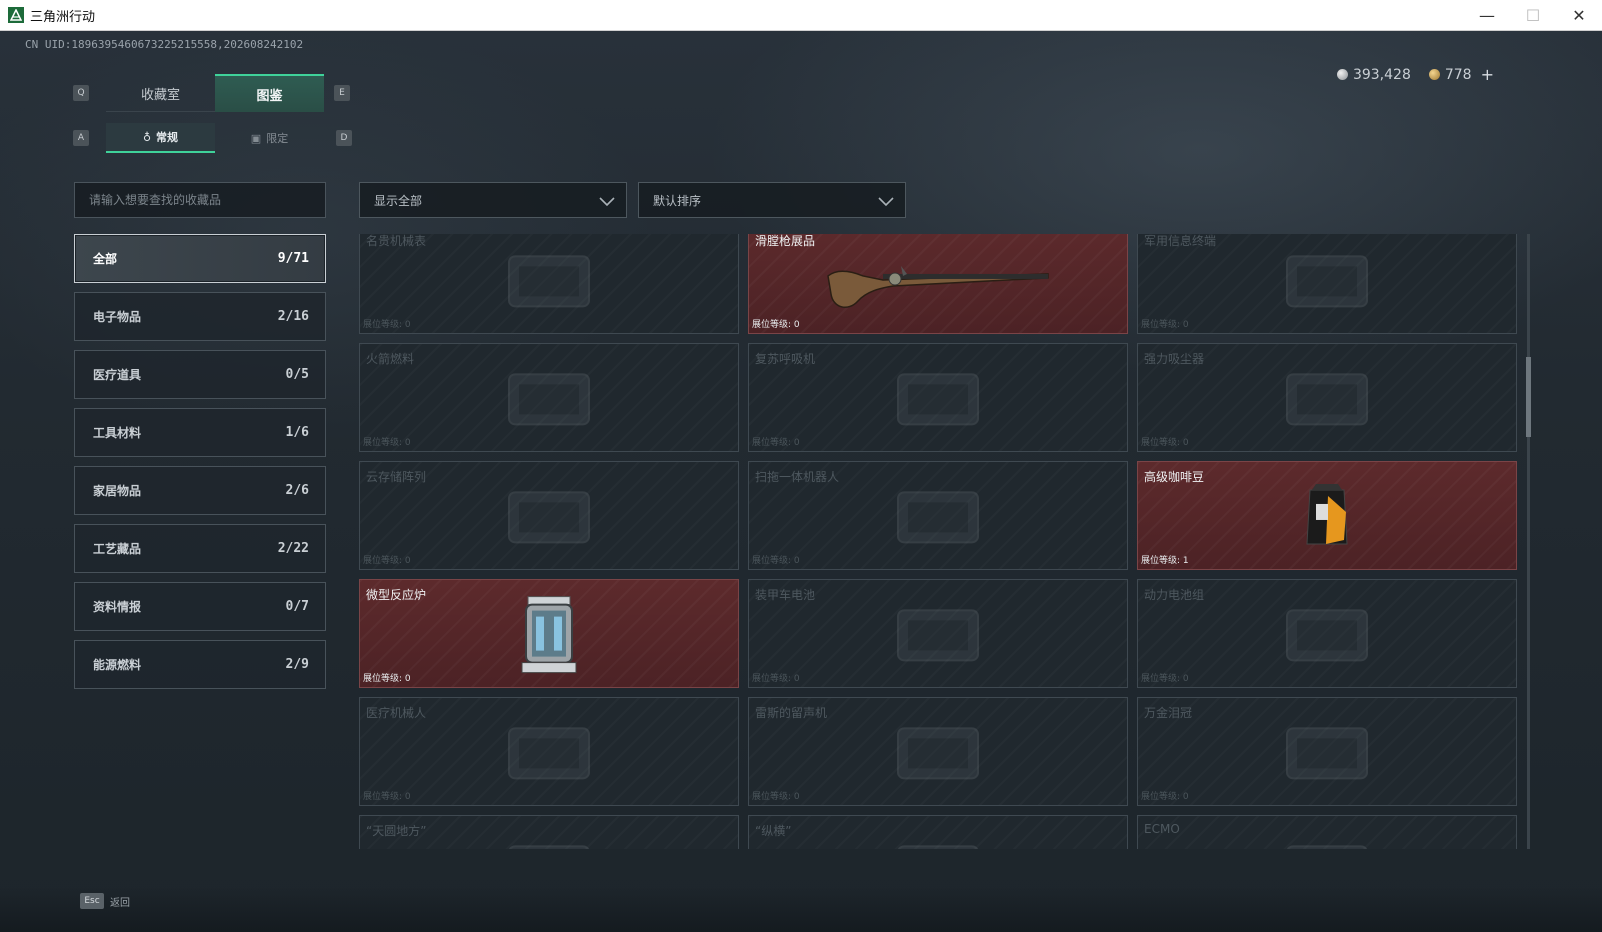 The image size is (1602, 932). I want to click on collection-item-card: 强力吸尘器 展位等级: 0, so click(1327, 397).